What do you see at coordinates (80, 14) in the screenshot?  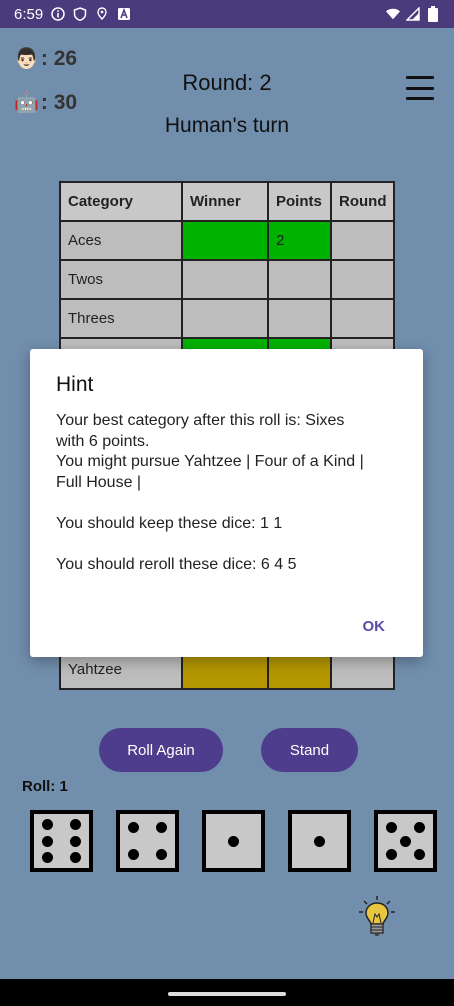 I see `shield-icon` at bounding box center [80, 14].